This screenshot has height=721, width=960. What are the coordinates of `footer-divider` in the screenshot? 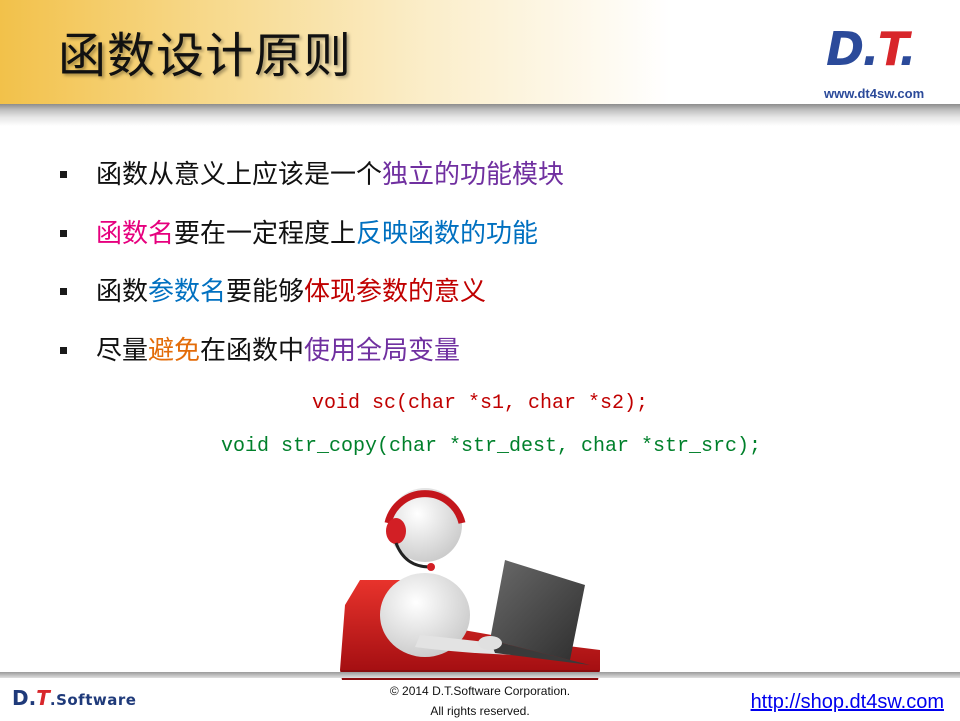 It's located at (480, 675).